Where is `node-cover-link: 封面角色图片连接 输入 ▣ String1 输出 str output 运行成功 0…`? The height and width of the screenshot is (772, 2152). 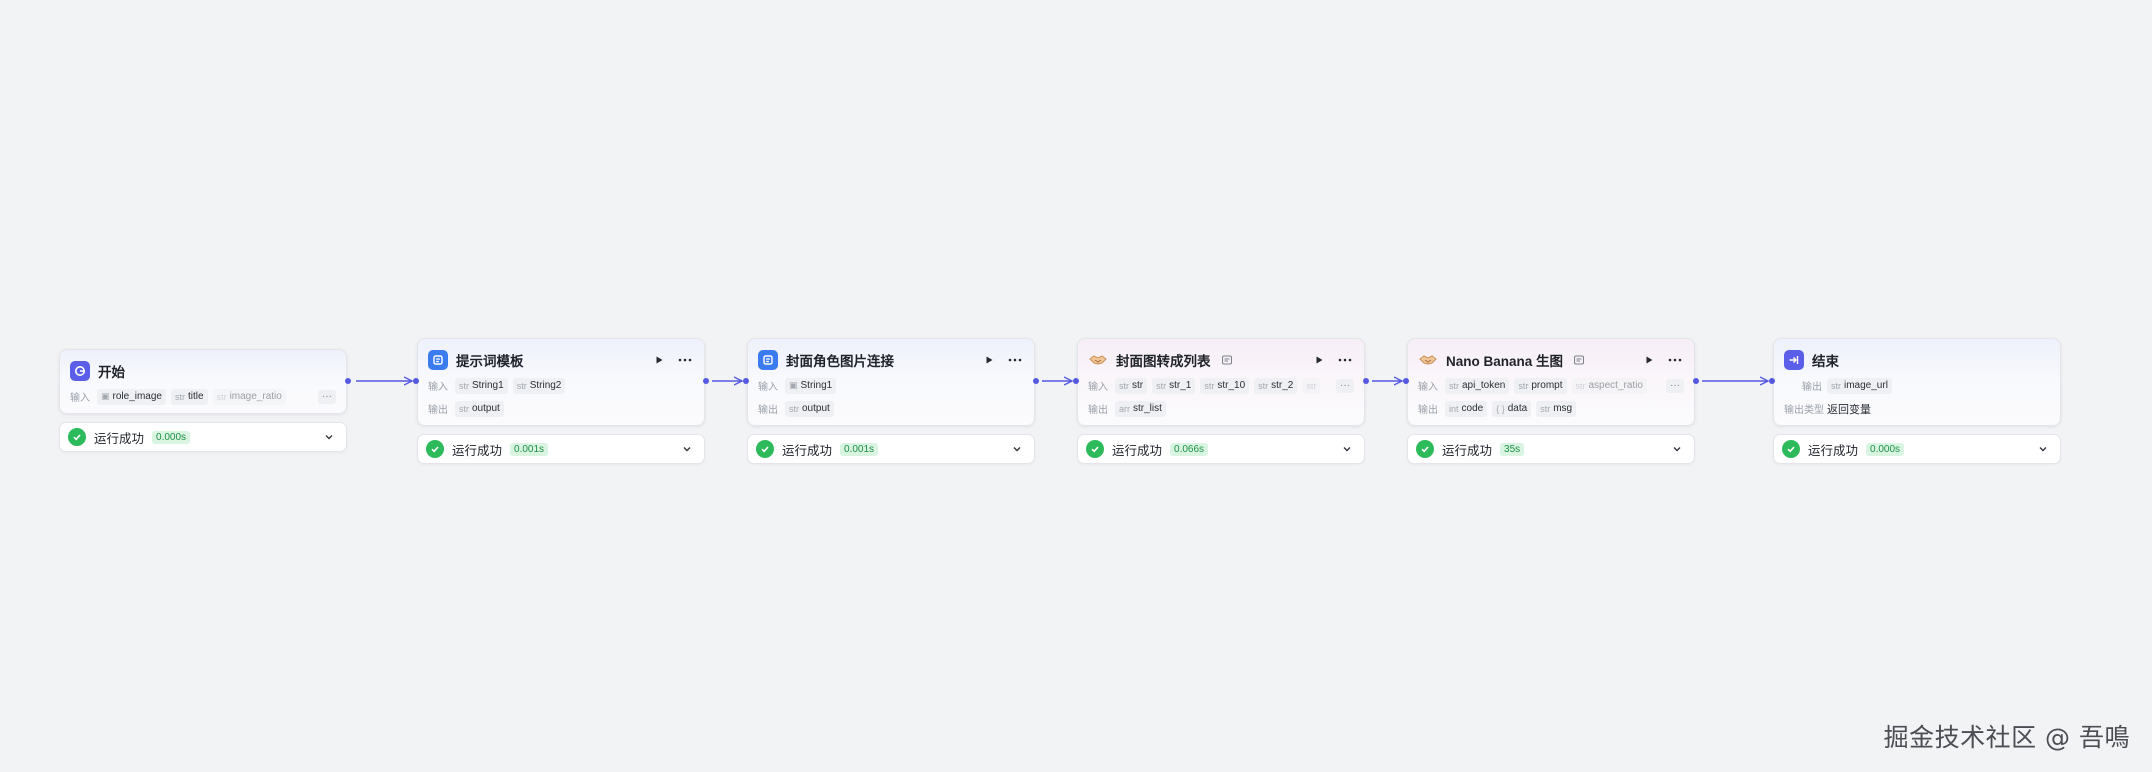
node-cover-link: 封面角色图片连接 输入 ▣ String1 输出 str output 运行成功 0… is located at coordinates (891, 401).